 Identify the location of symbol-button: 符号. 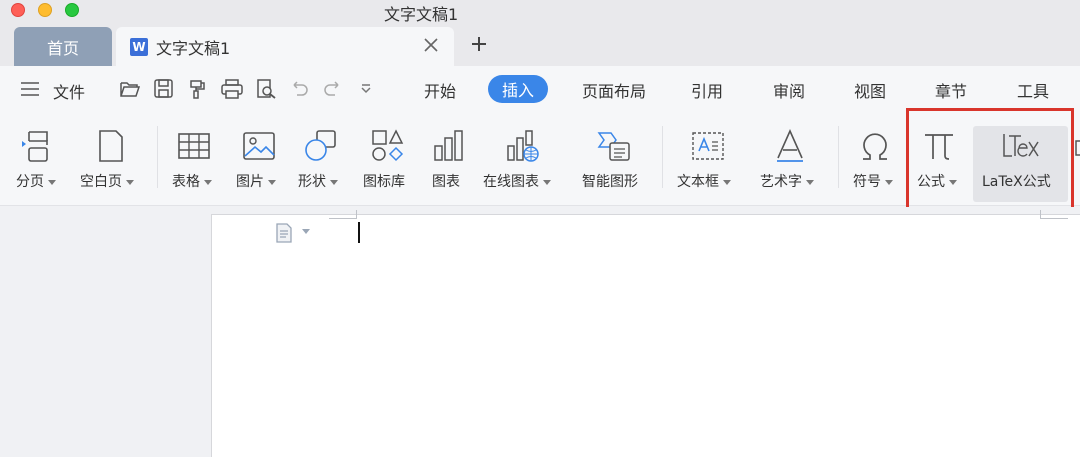
(878, 159).